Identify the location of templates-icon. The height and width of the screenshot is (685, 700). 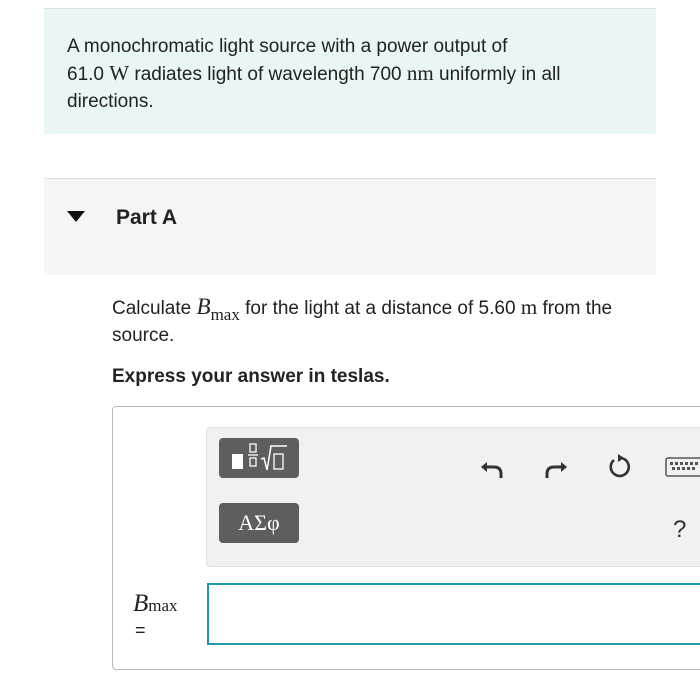
(259, 457).